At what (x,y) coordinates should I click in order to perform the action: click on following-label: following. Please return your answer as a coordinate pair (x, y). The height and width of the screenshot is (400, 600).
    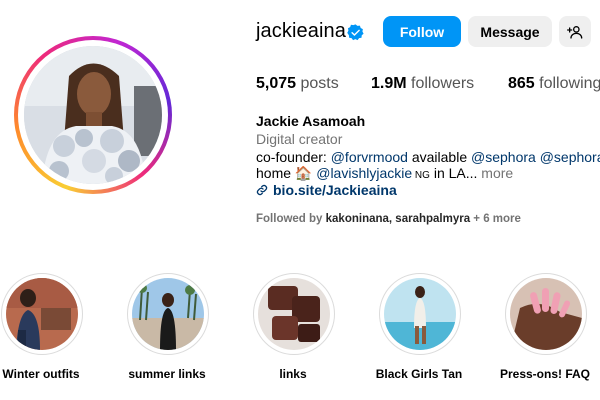
    Looking at the image, I should click on (569, 83).